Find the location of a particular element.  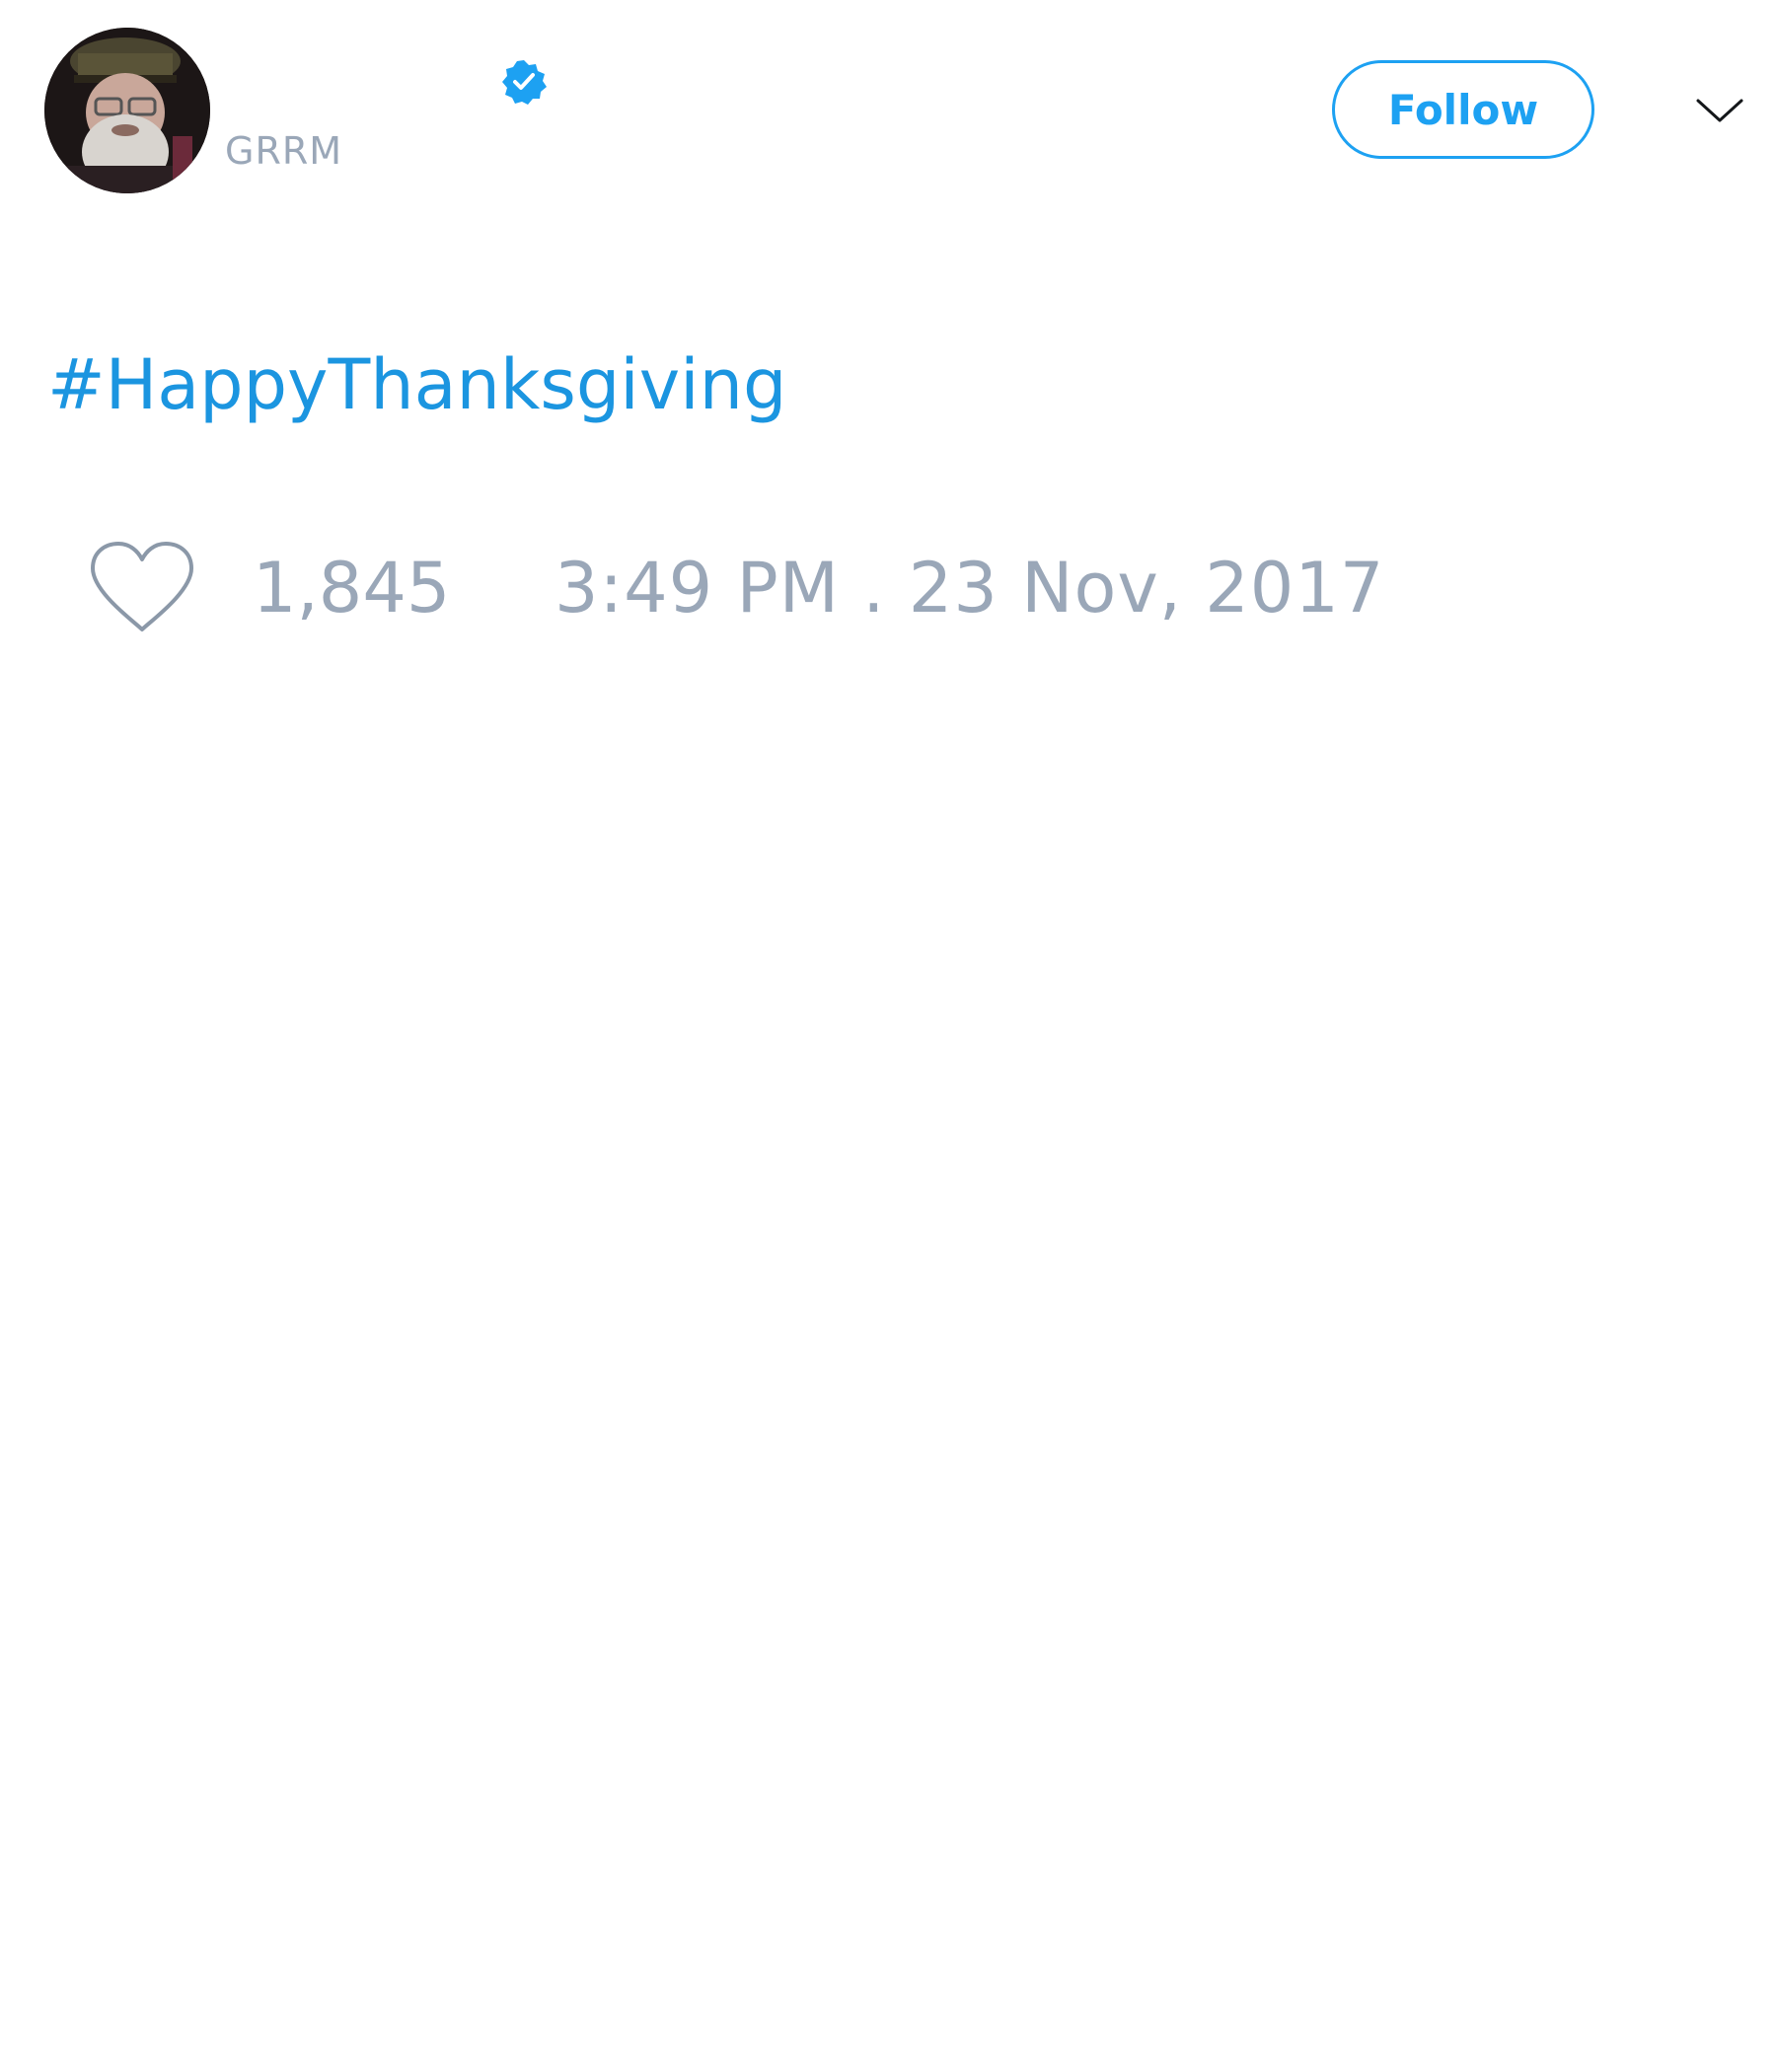

follow-button: Follow is located at coordinates (1463, 110).